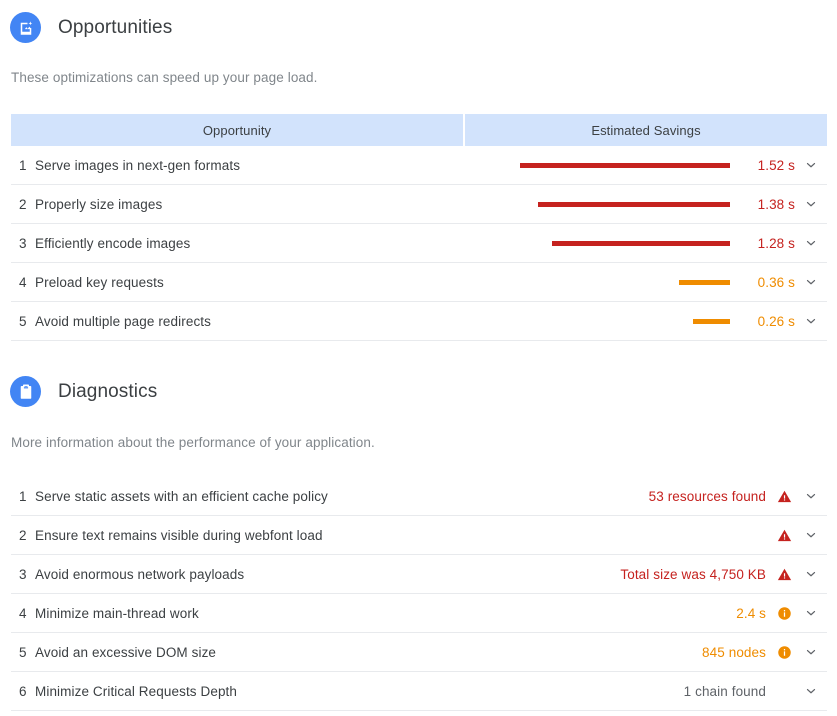  I want to click on table-row: 2 Properly size images 1.38 s, so click(419, 204).